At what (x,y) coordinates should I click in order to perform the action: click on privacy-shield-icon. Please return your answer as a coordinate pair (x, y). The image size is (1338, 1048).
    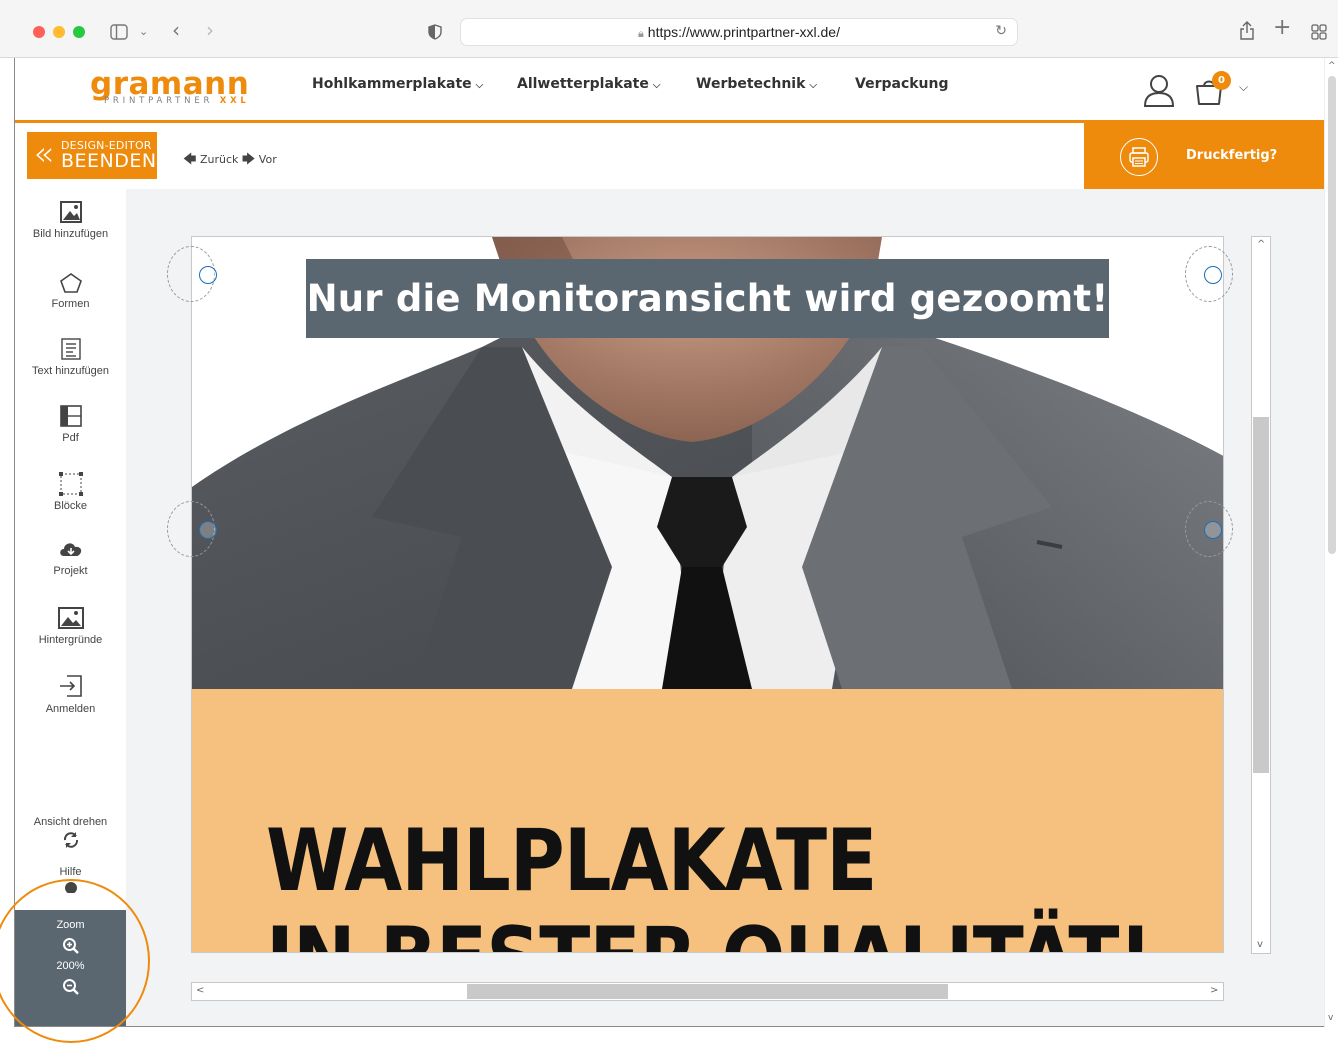
    Looking at the image, I should click on (435, 32).